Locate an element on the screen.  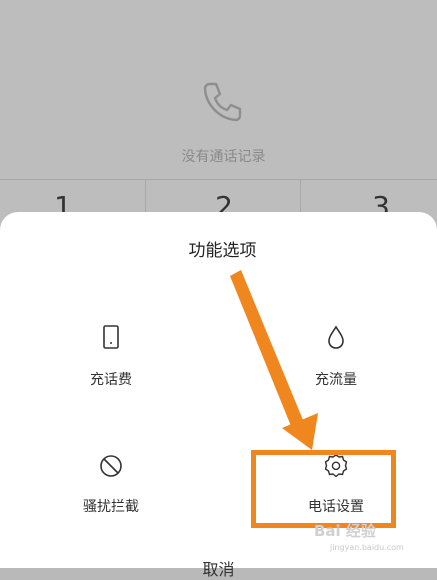
dialpad-divider is located at coordinates (218, 179).